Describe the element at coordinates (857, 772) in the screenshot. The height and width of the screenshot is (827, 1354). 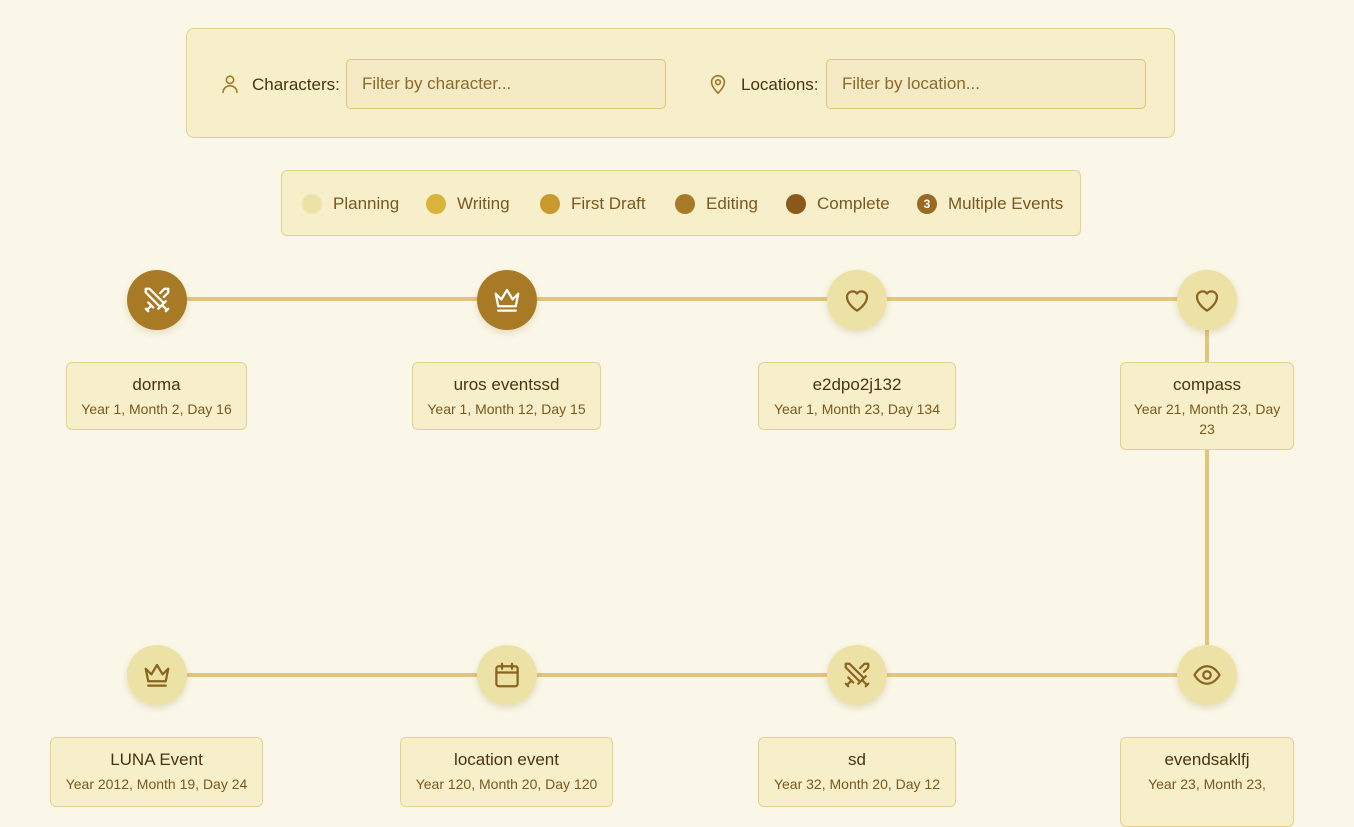
I see `event-card: sd Year 32, Month 20, Day 12` at that location.